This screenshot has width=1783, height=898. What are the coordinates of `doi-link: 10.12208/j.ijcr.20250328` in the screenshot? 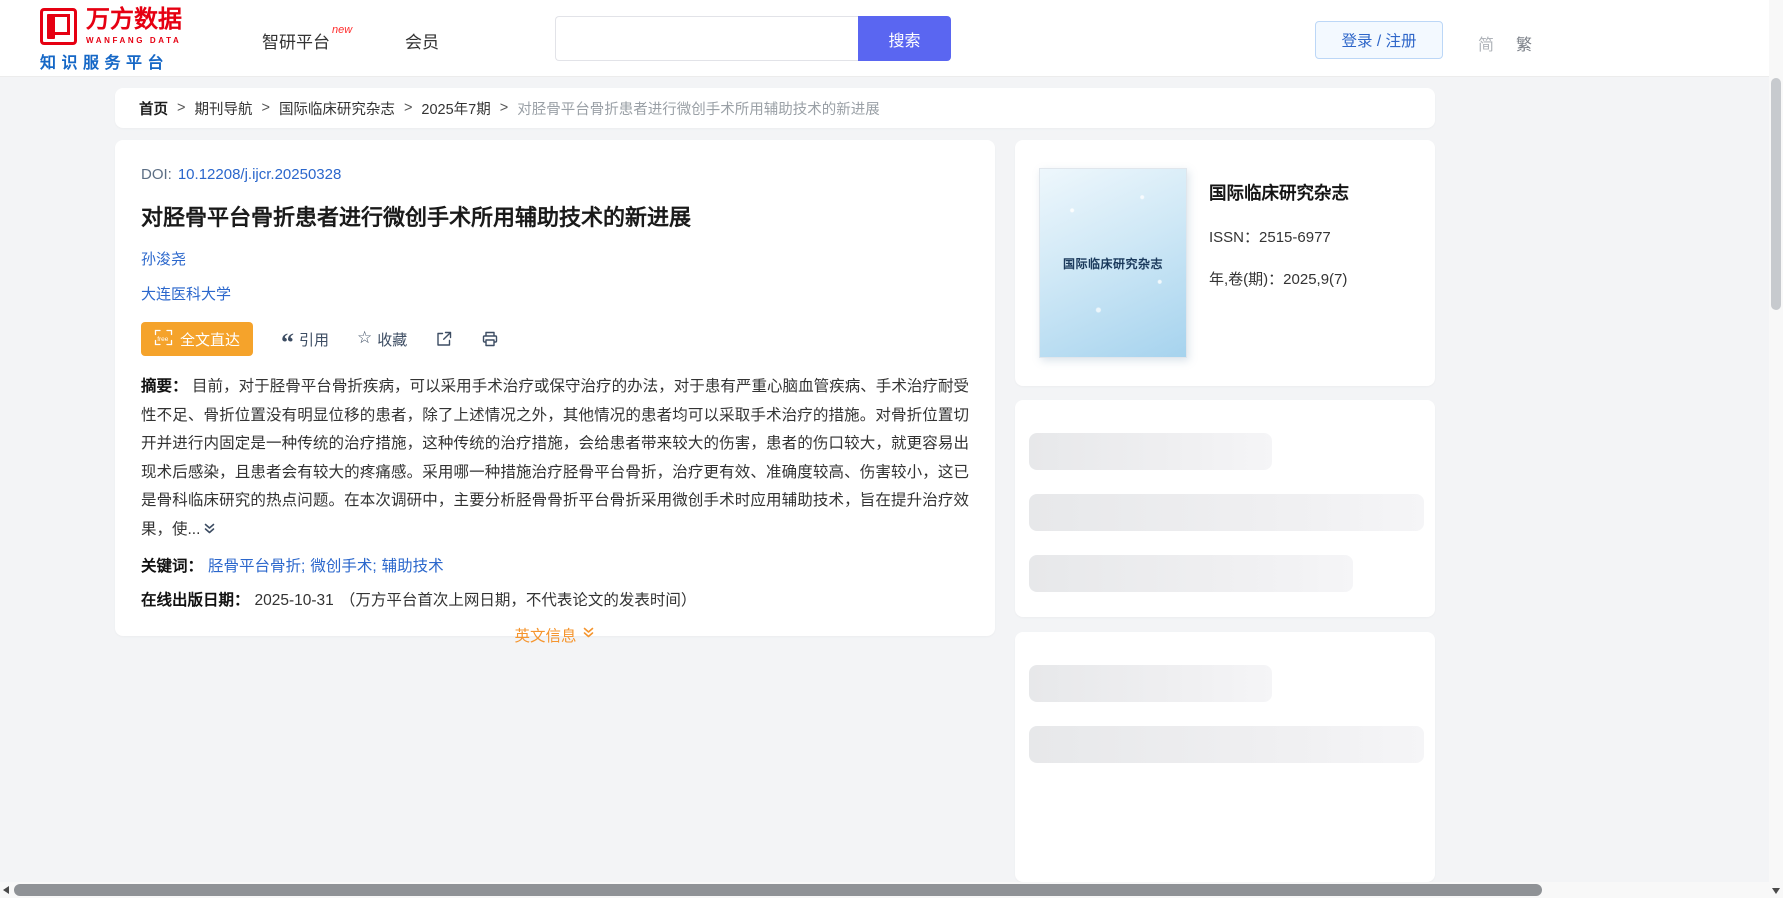 It's located at (259, 174).